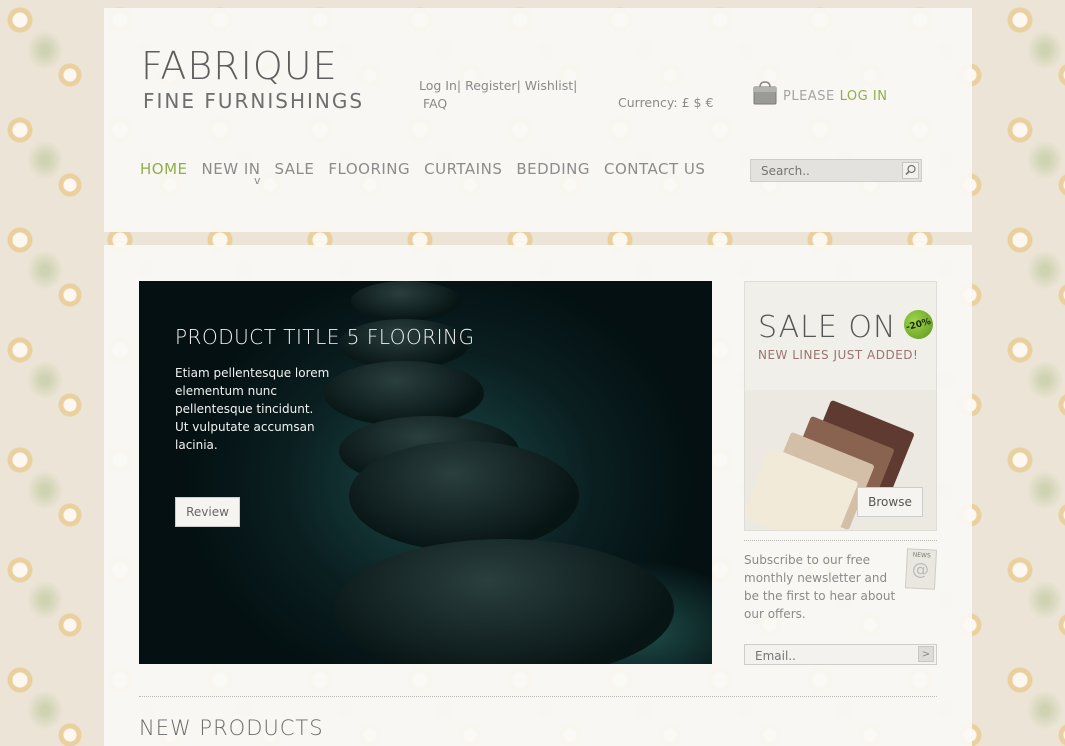 The image size is (1065, 746). Describe the element at coordinates (823, 171) in the screenshot. I see `search-input` at that location.